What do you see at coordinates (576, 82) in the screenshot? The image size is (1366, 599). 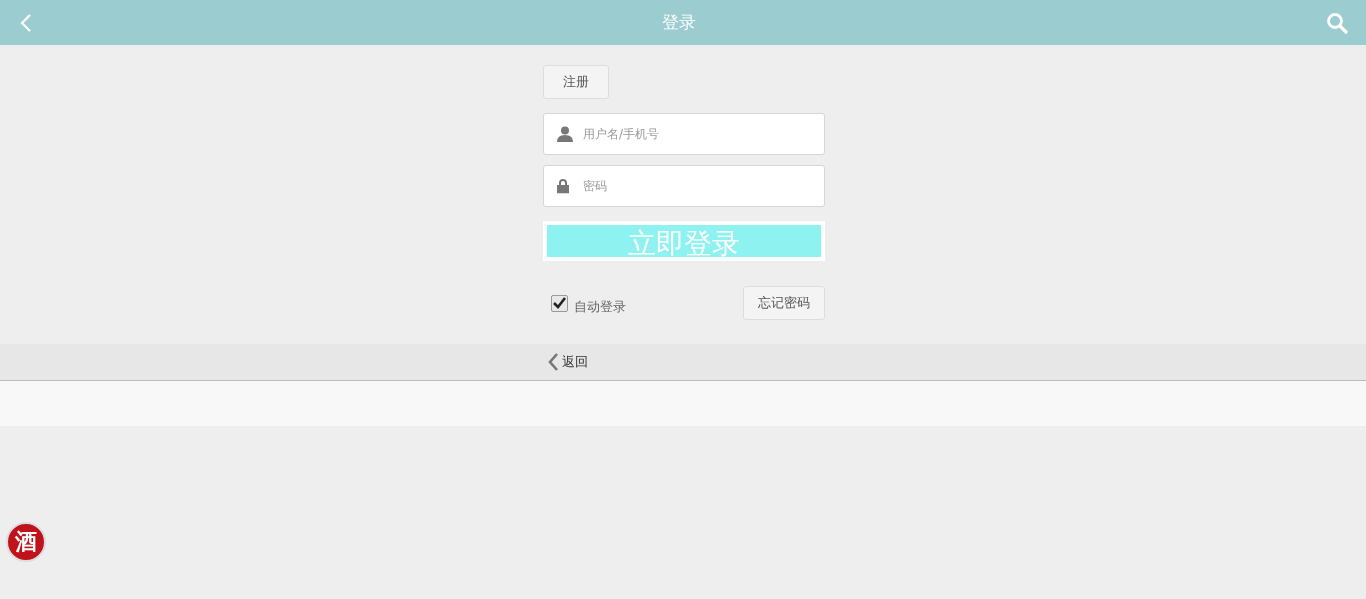 I see `register-button: 注册` at bounding box center [576, 82].